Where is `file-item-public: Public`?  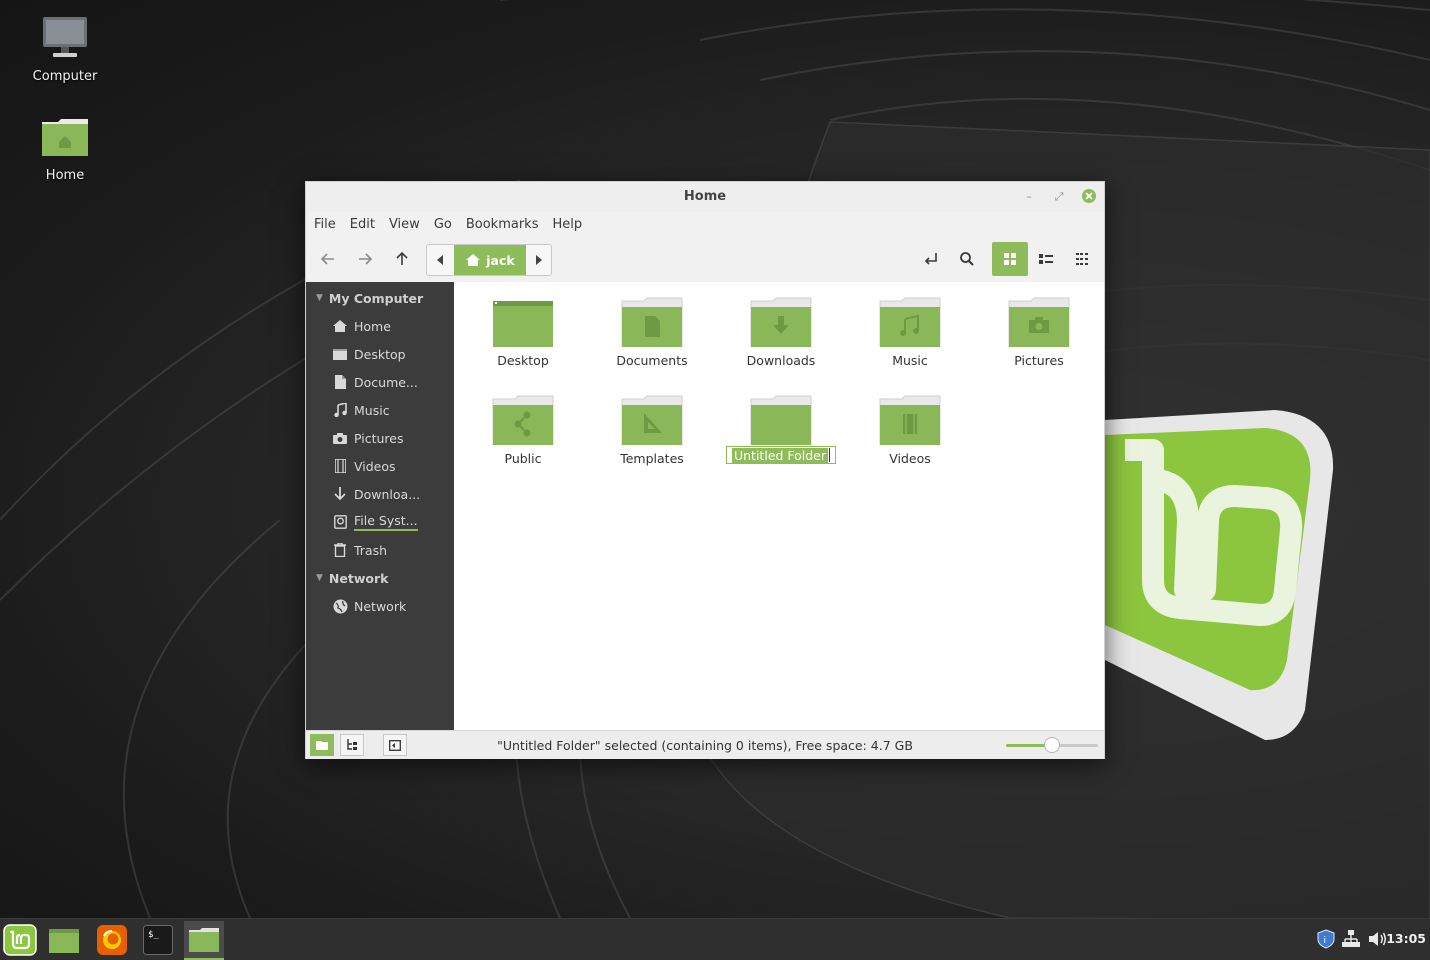
file-item-public: Public is located at coordinates (523, 430).